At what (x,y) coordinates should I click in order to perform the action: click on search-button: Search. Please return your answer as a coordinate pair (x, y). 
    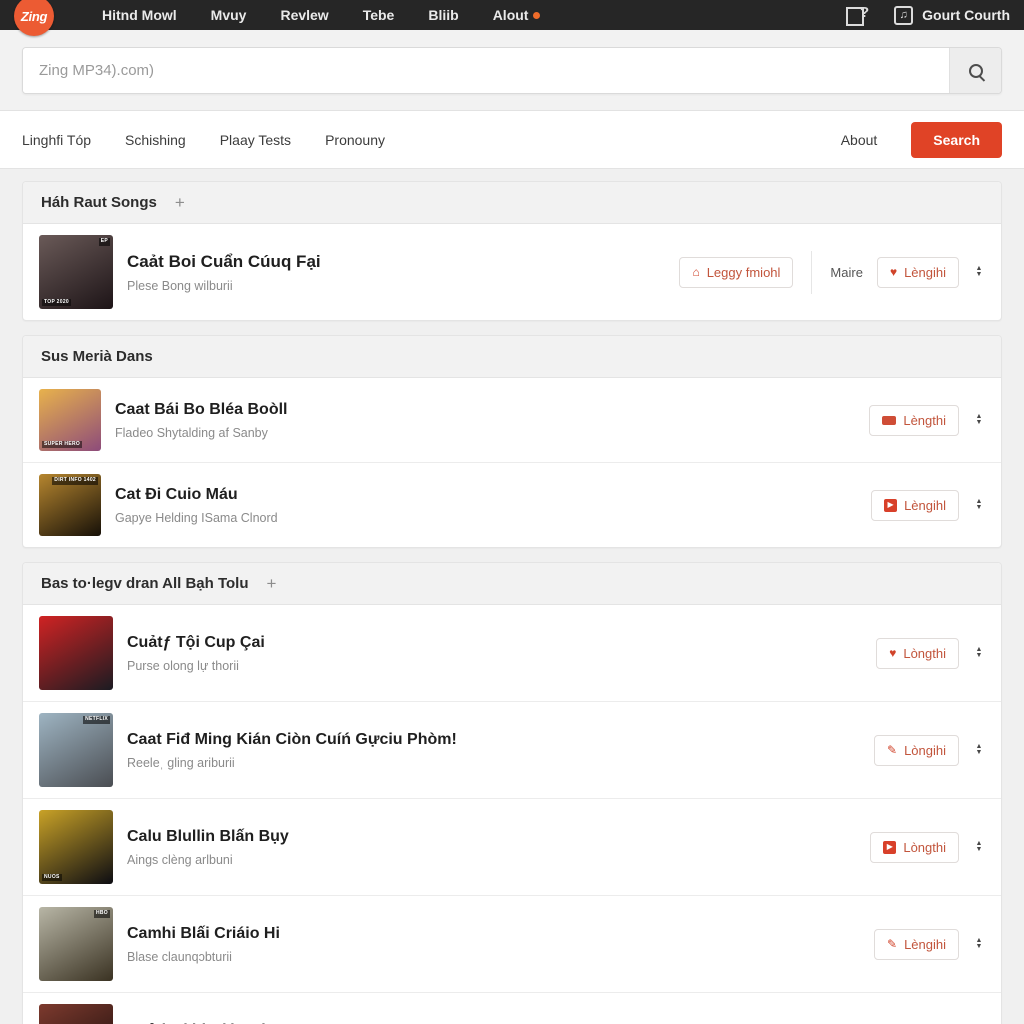
    Looking at the image, I should click on (956, 139).